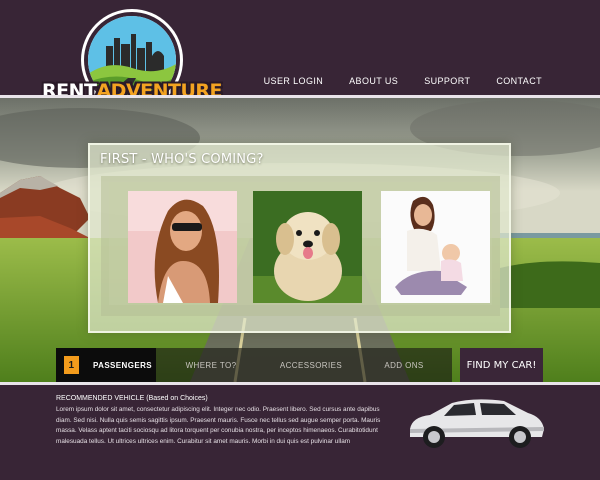 This screenshot has width=600, height=480. What do you see at coordinates (211, 365) in the screenshot?
I see `step-where-to: WHERE TO?` at bounding box center [211, 365].